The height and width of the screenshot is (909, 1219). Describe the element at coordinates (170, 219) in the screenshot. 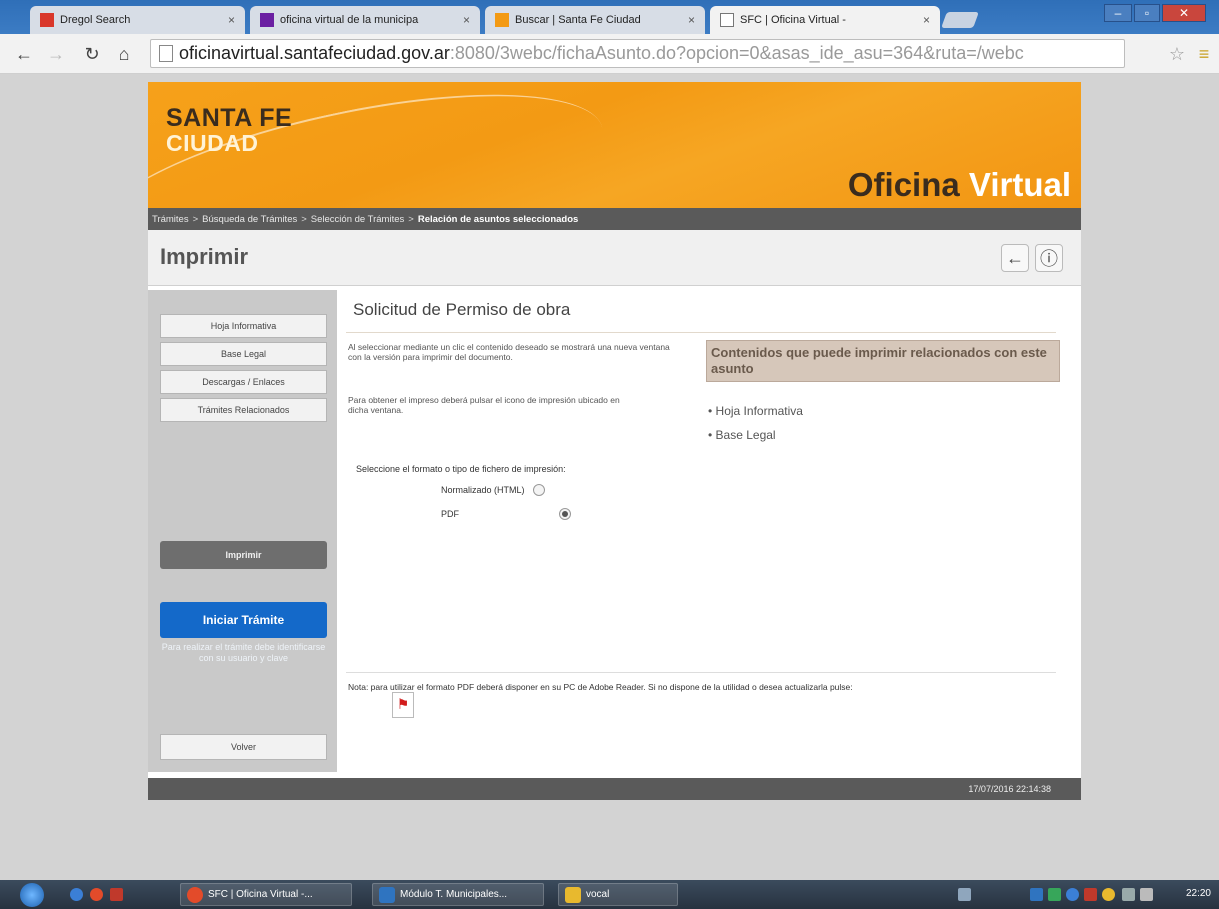

I see `breadcrumb-item: Trámites` at that location.